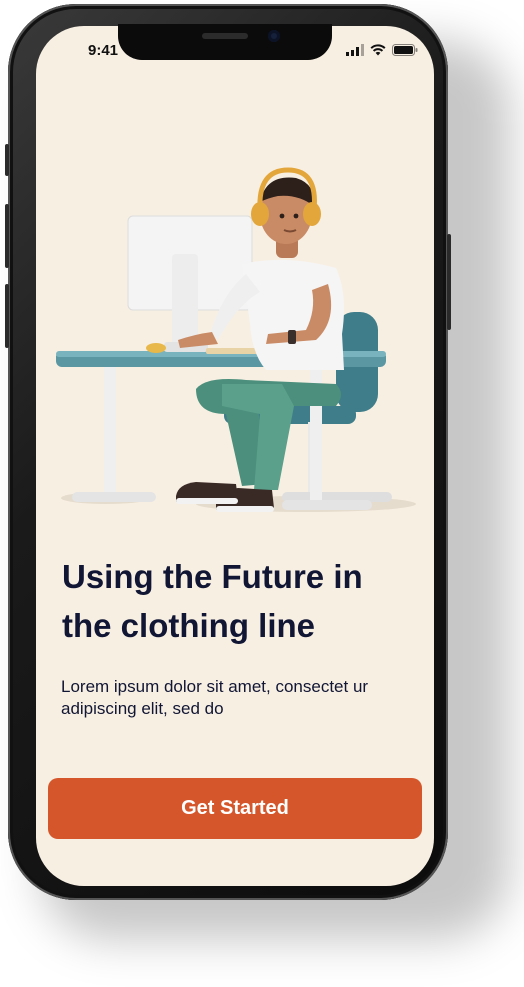 The image size is (524, 987). What do you see at coordinates (7, 316) in the screenshot?
I see `volume-down-button` at bounding box center [7, 316].